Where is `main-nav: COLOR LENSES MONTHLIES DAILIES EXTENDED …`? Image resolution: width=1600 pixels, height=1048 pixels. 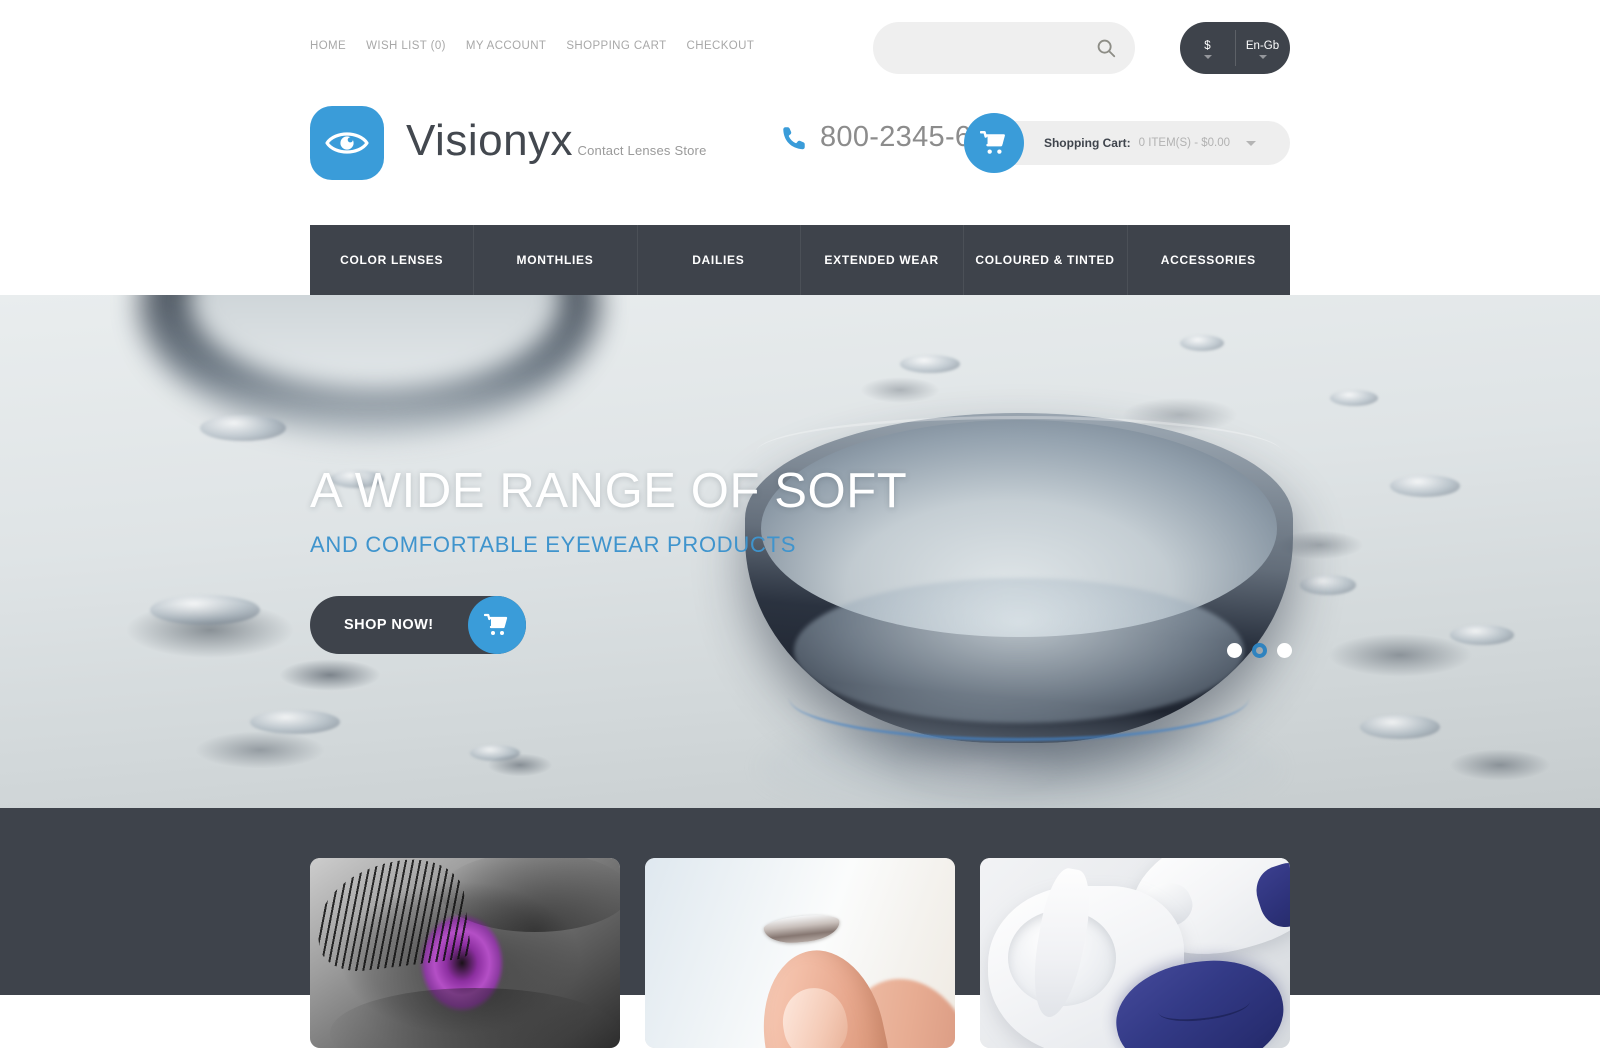 main-nav: COLOR LENSES MONTHLIES DAILIES EXTENDED … is located at coordinates (800, 260).